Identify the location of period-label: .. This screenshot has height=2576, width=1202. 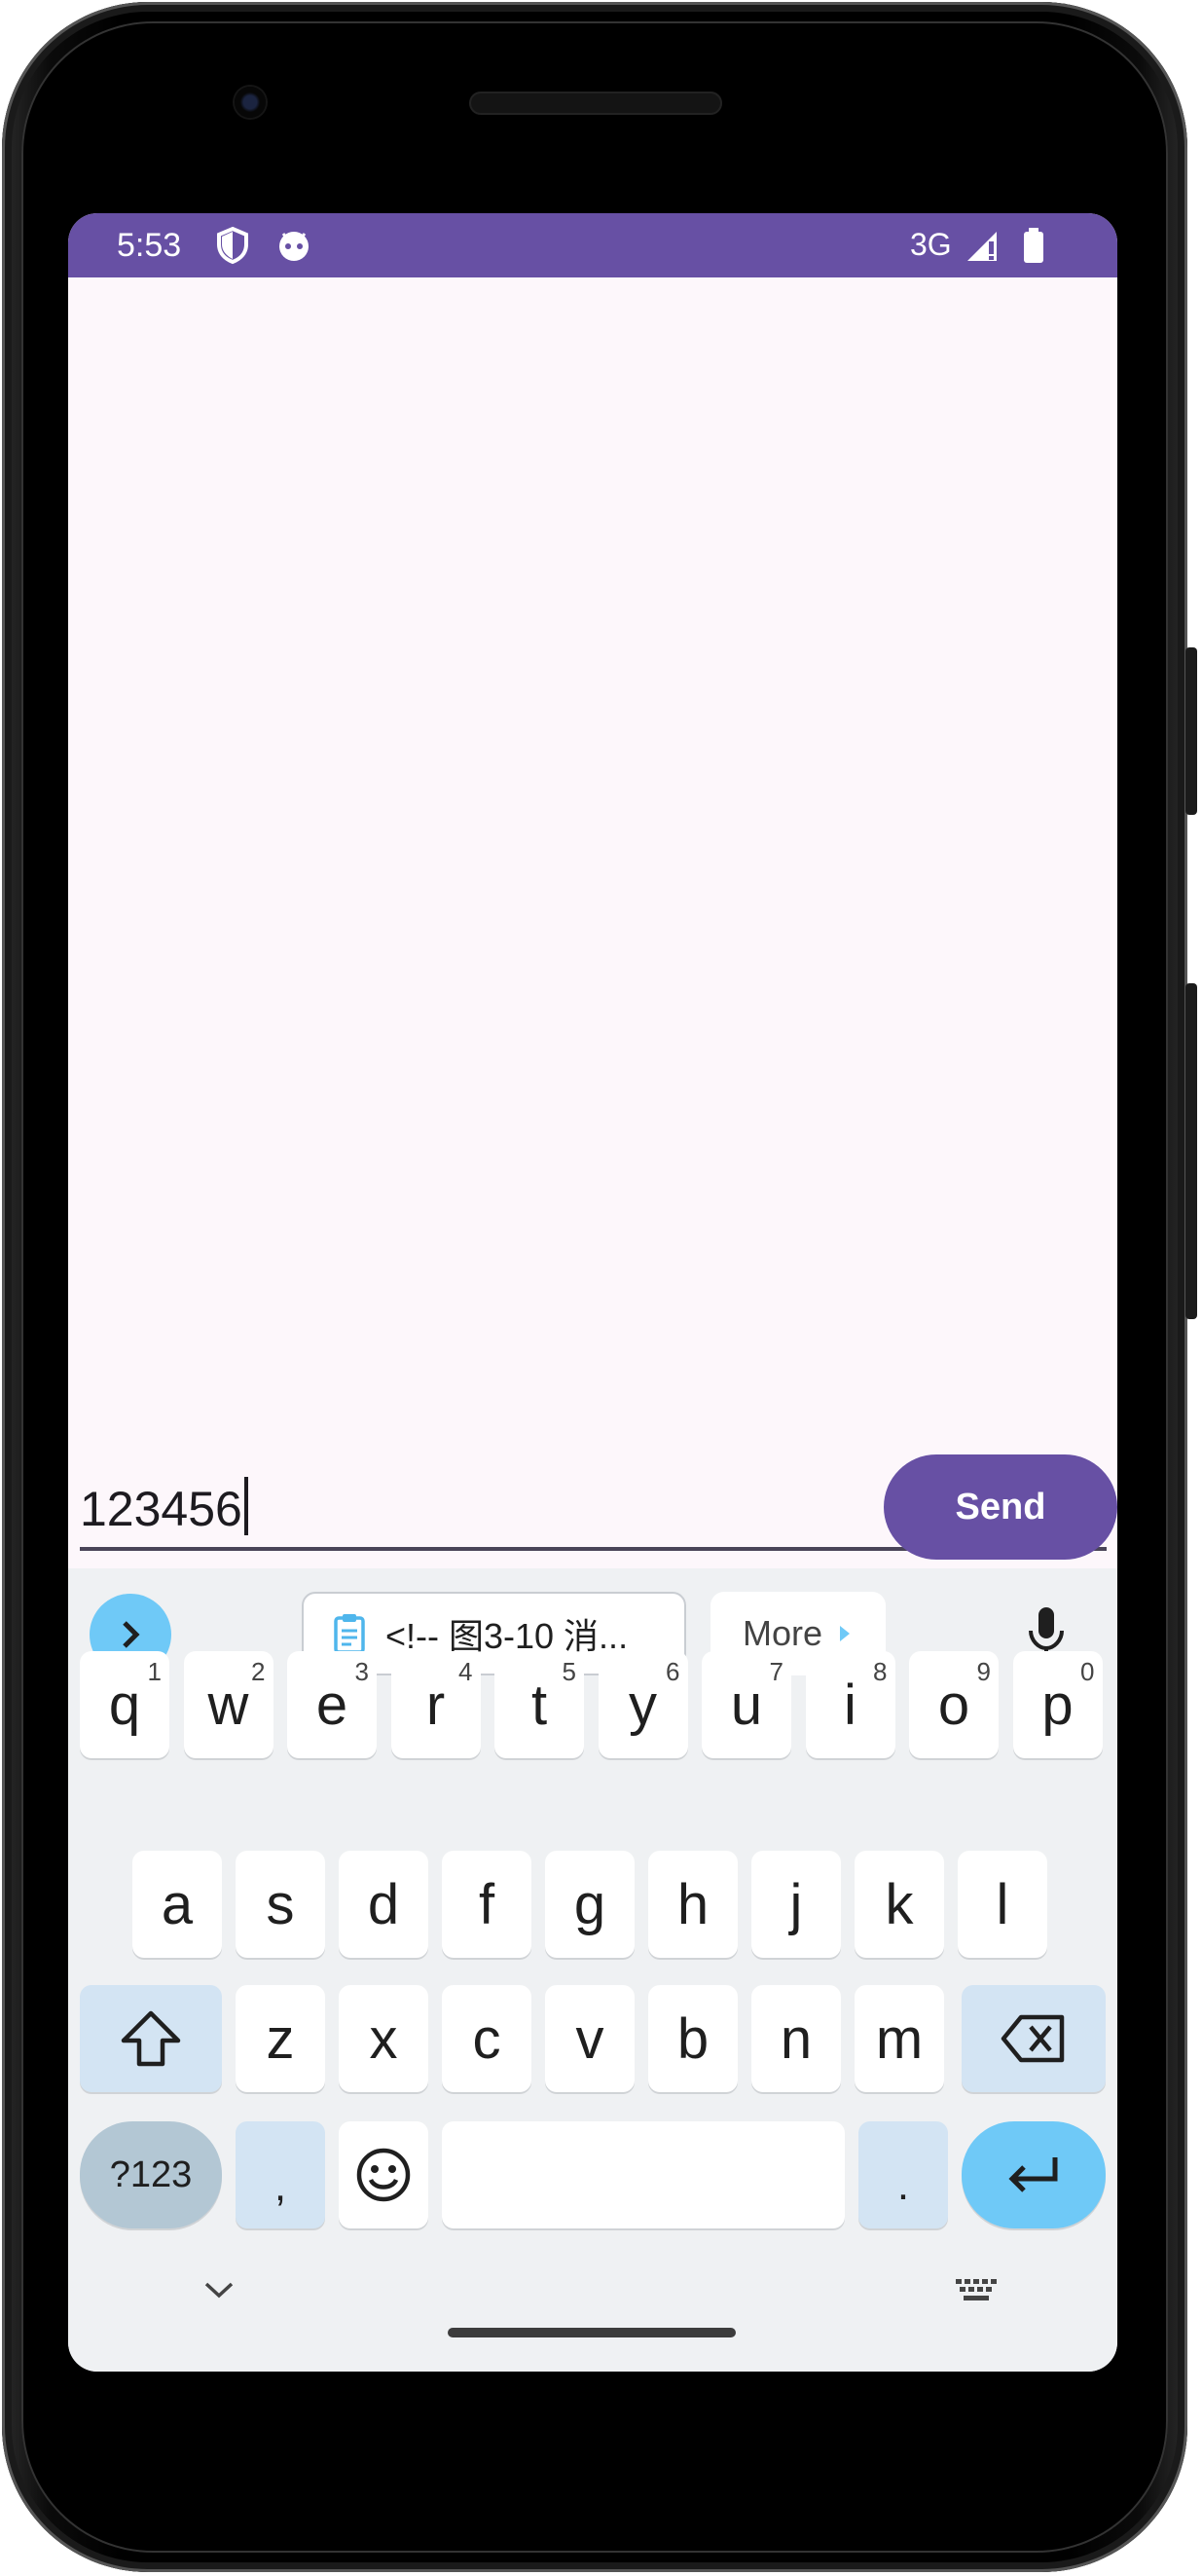
(903, 2185).